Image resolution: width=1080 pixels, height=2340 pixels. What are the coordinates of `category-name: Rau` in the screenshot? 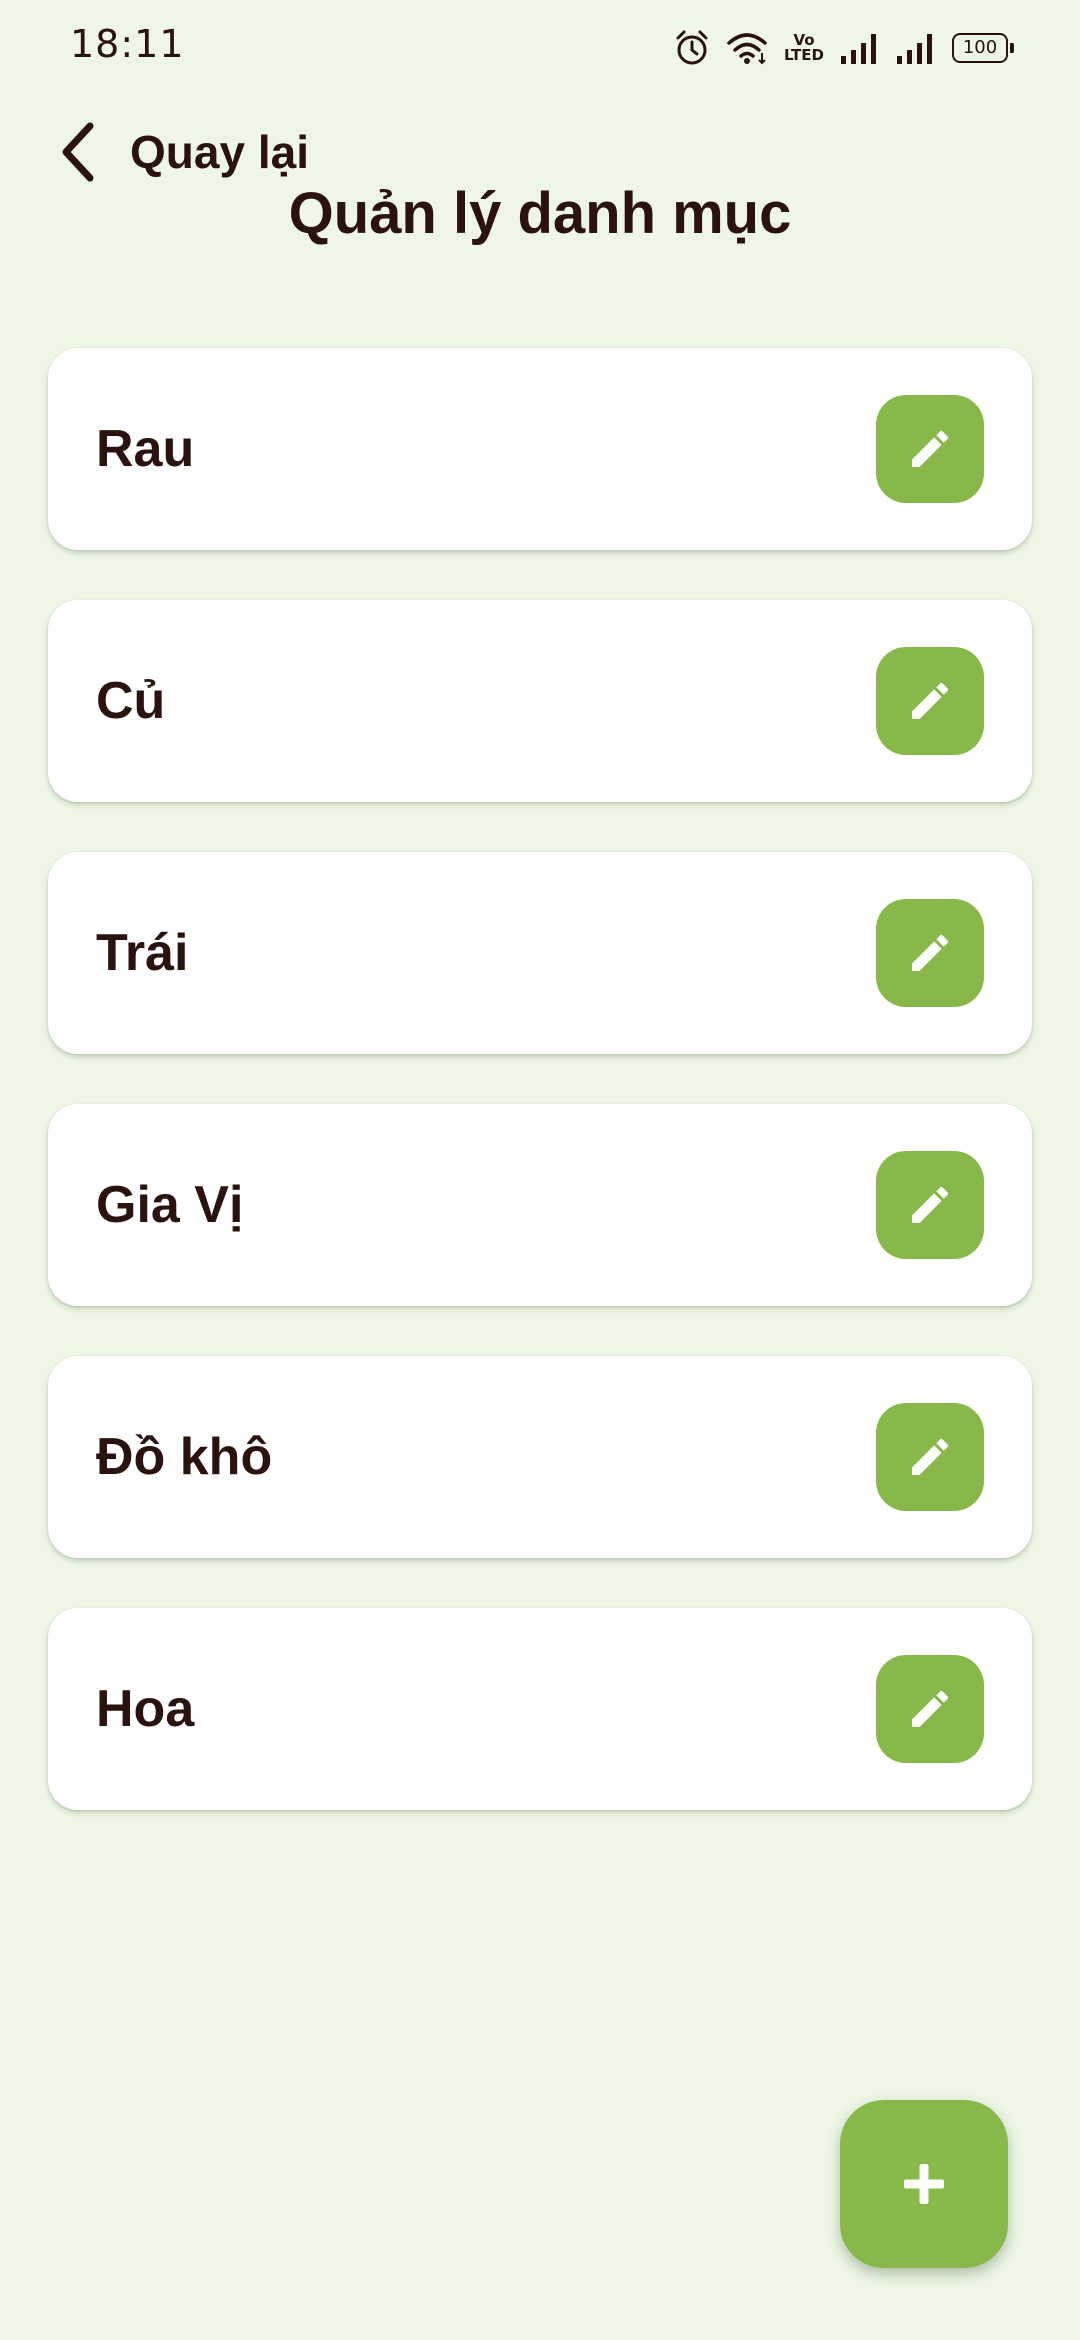 It's located at (145, 449).